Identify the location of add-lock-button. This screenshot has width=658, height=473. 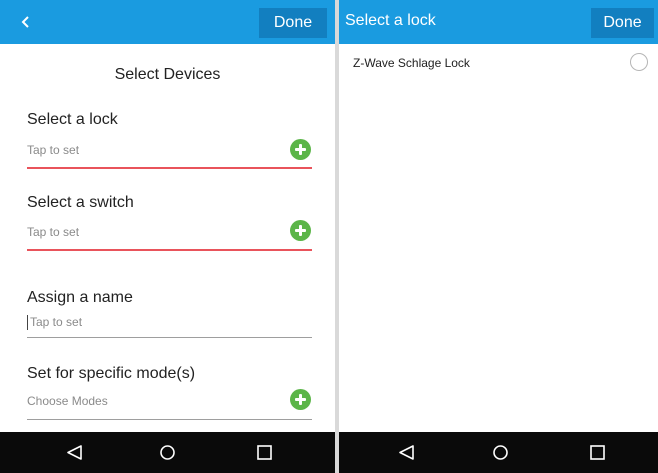
(300, 149).